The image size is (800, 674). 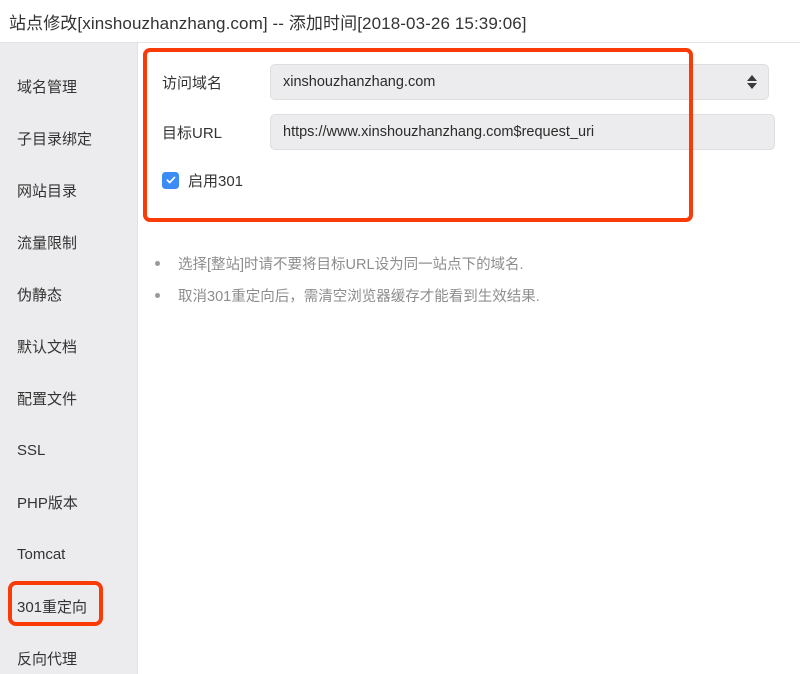 What do you see at coordinates (47, 243) in the screenshot?
I see `sidebar-item-label: 流量限制` at bounding box center [47, 243].